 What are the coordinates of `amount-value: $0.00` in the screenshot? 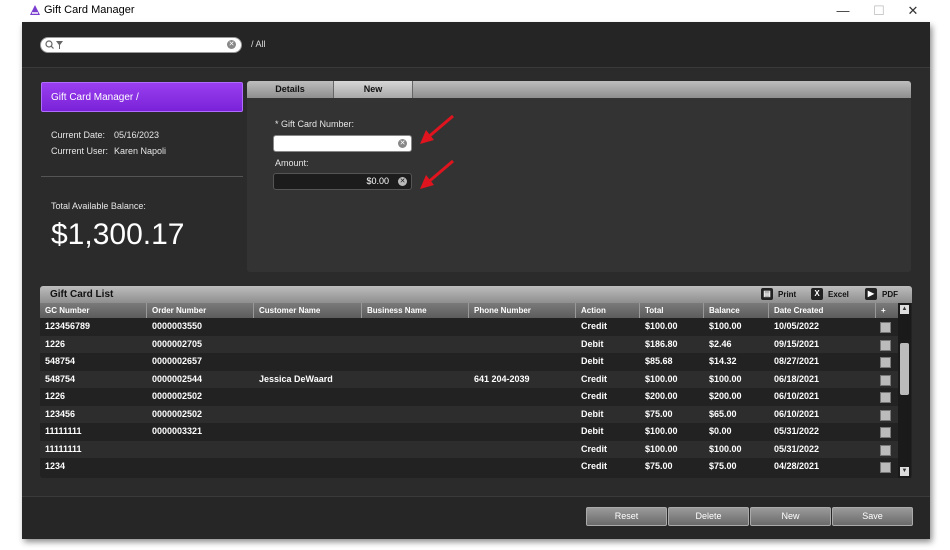 It's located at (377, 181).